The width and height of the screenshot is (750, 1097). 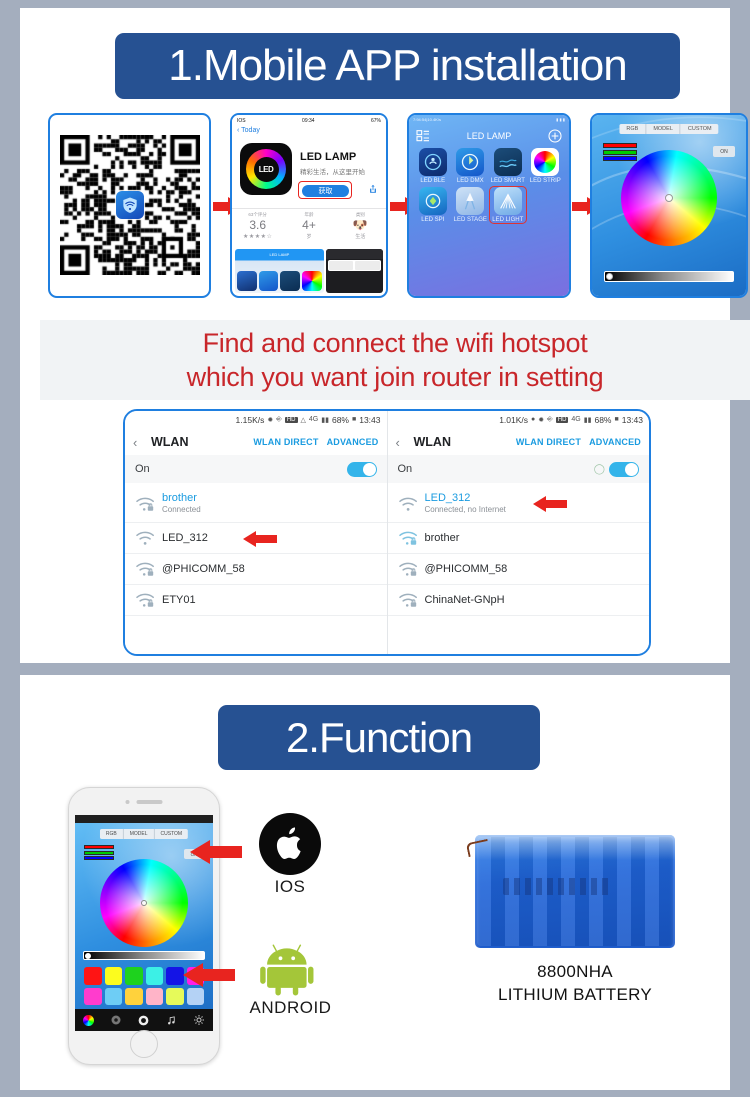 What do you see at coordinates (432, 442) in the screenshot?
I see `wlan-title: WLAN` at bounding box center [432, 442].